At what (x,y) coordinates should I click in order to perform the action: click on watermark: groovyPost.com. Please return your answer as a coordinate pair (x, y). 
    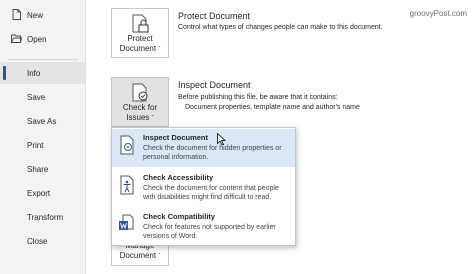
    Looking at the image, I should click on (438, 13).